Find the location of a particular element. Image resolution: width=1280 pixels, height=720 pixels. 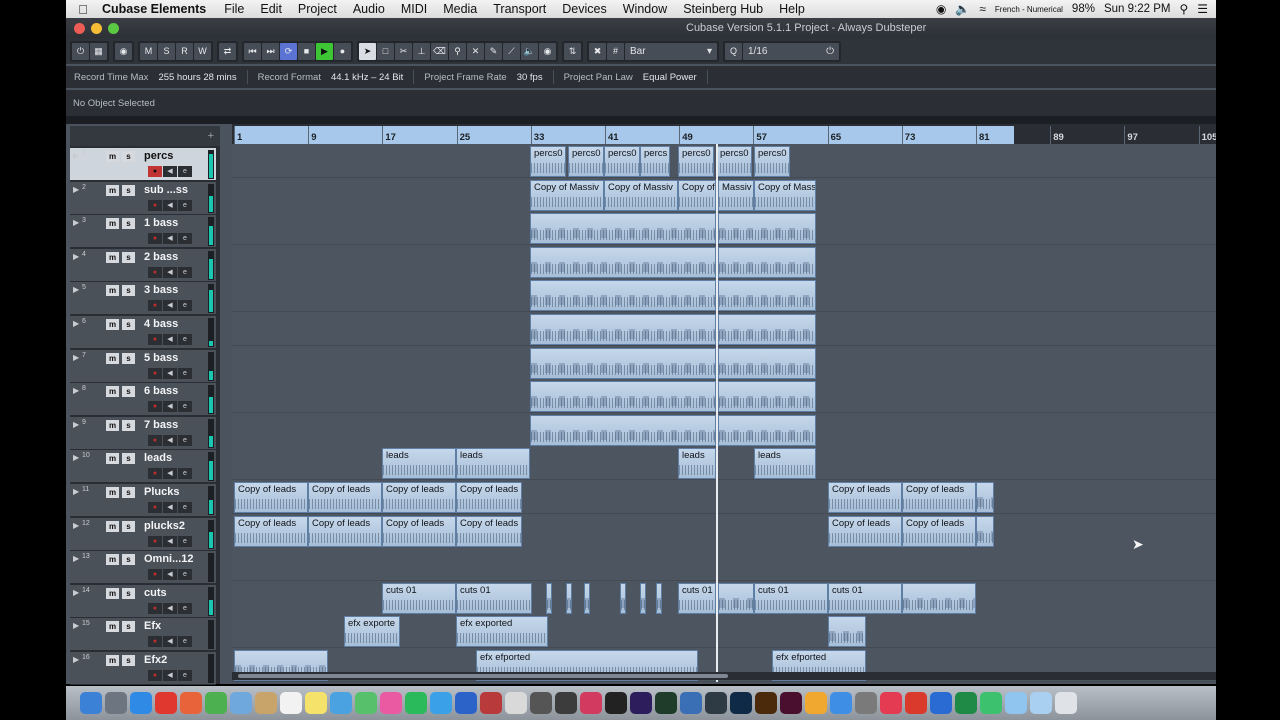

wifi-icon: ≈ is located at coordinates (982, 9).